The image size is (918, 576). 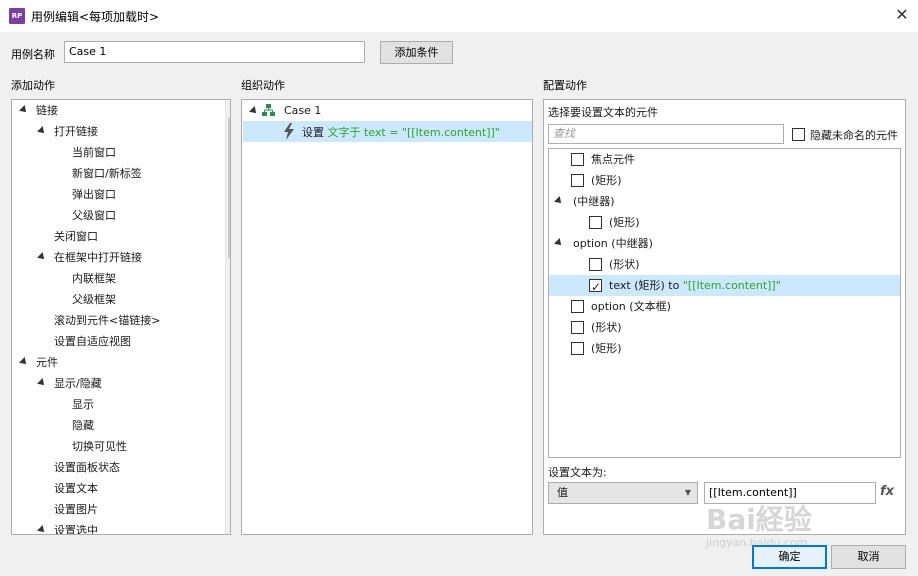 I want to click on action-item: 设置选中, so click(x=112, y=527).